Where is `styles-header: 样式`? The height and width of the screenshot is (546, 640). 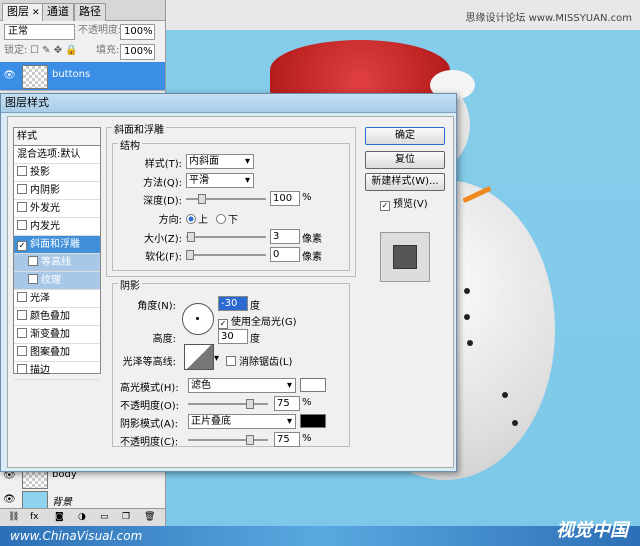
styles-header: 样式 is located at coordinates (57, 137).